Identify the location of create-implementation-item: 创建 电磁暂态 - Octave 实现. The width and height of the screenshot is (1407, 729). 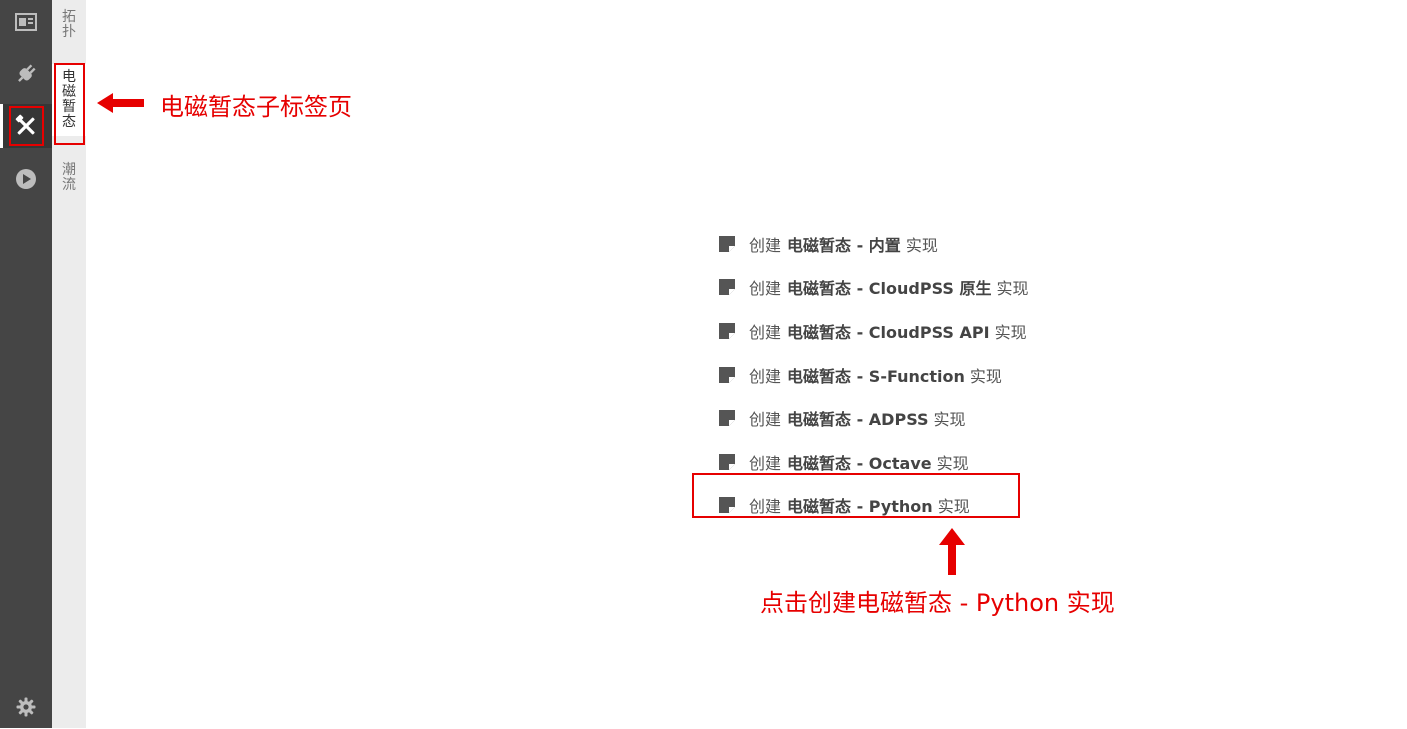
(873, 462).